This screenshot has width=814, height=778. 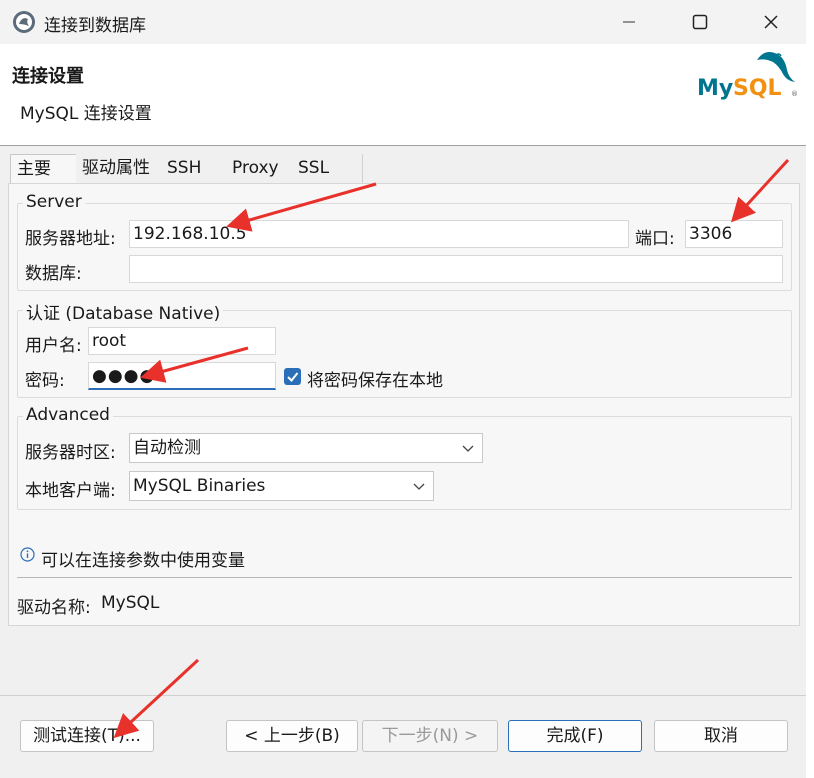 What do you see at coordinates (45, 381) in the screenshot?
I see `password-label: 密码:` at bounding box center [45, 381].